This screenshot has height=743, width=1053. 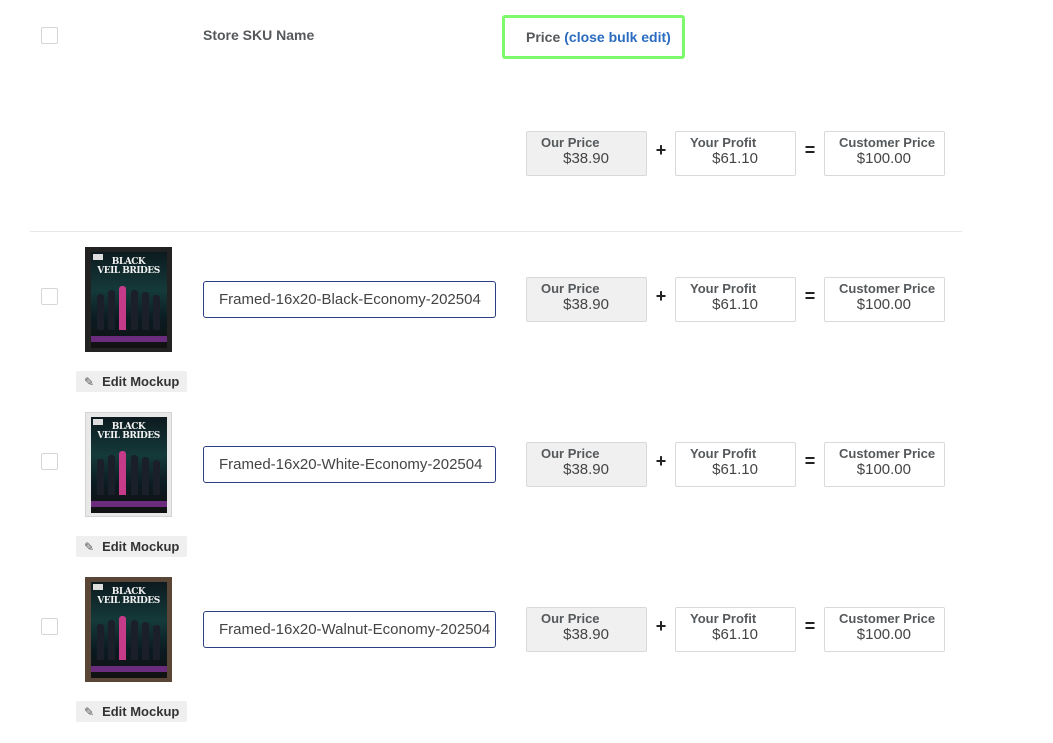 What do you see at coordinates (49, 35) in the screenshot?
I see `select-all-checkbox` at bounding box center [49, 35].